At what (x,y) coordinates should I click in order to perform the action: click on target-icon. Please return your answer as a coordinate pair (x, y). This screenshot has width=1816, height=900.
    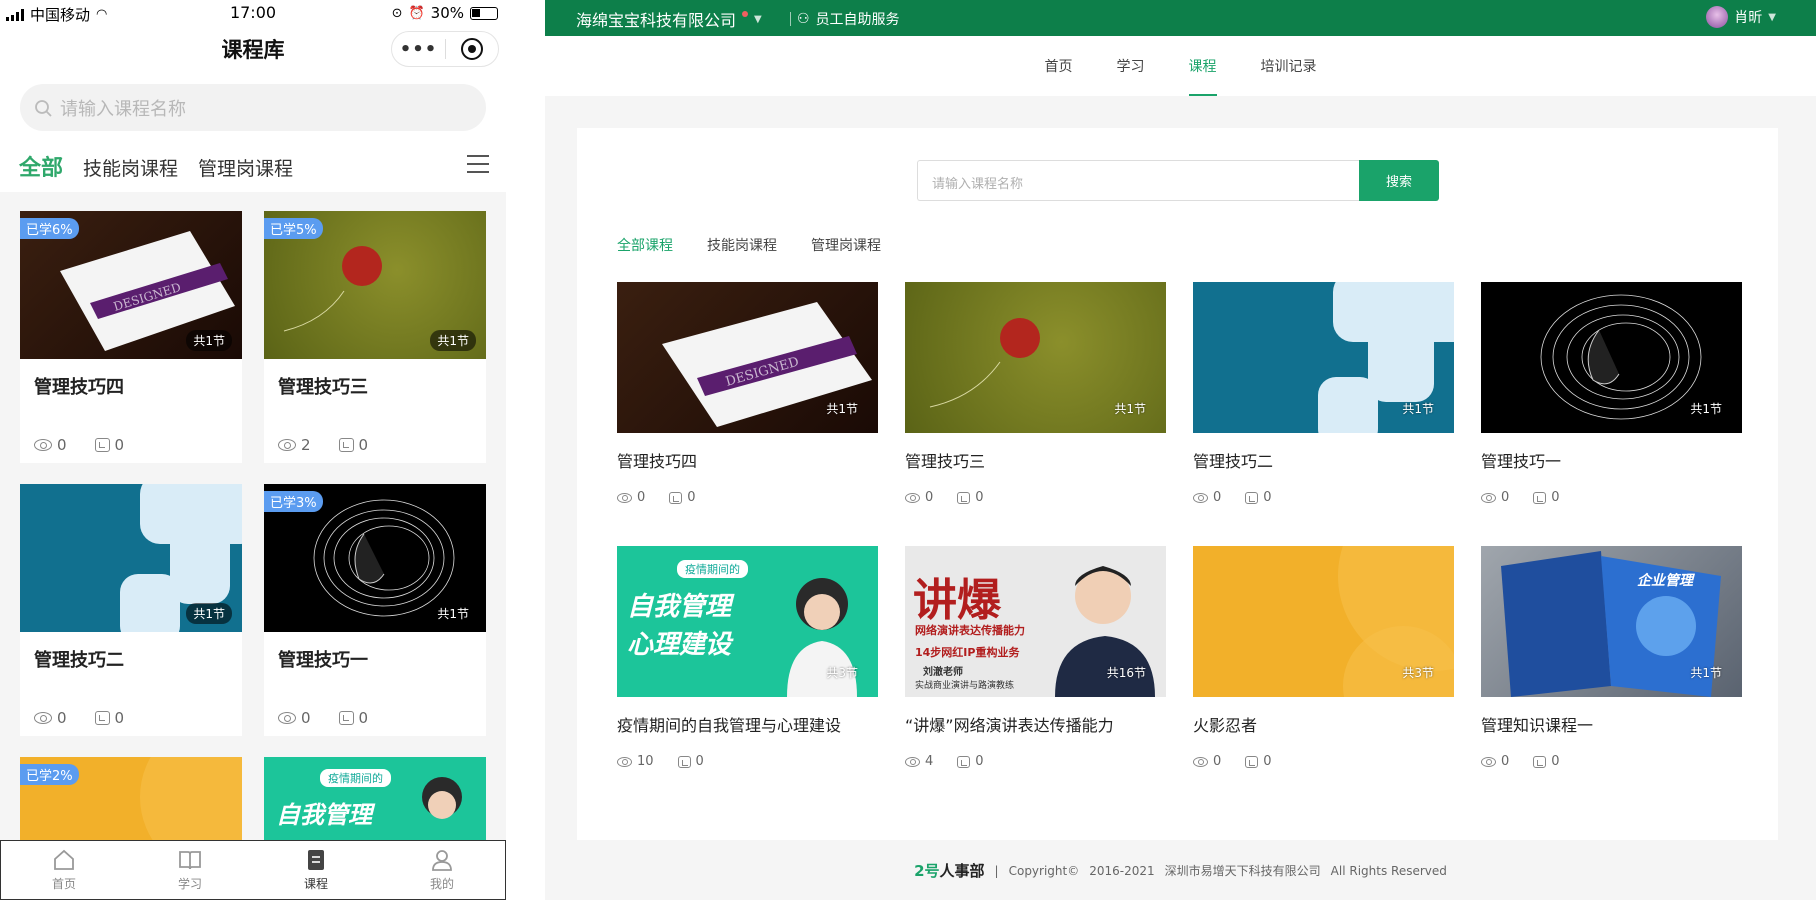
    Looking at the image, I should click on (471, 49).